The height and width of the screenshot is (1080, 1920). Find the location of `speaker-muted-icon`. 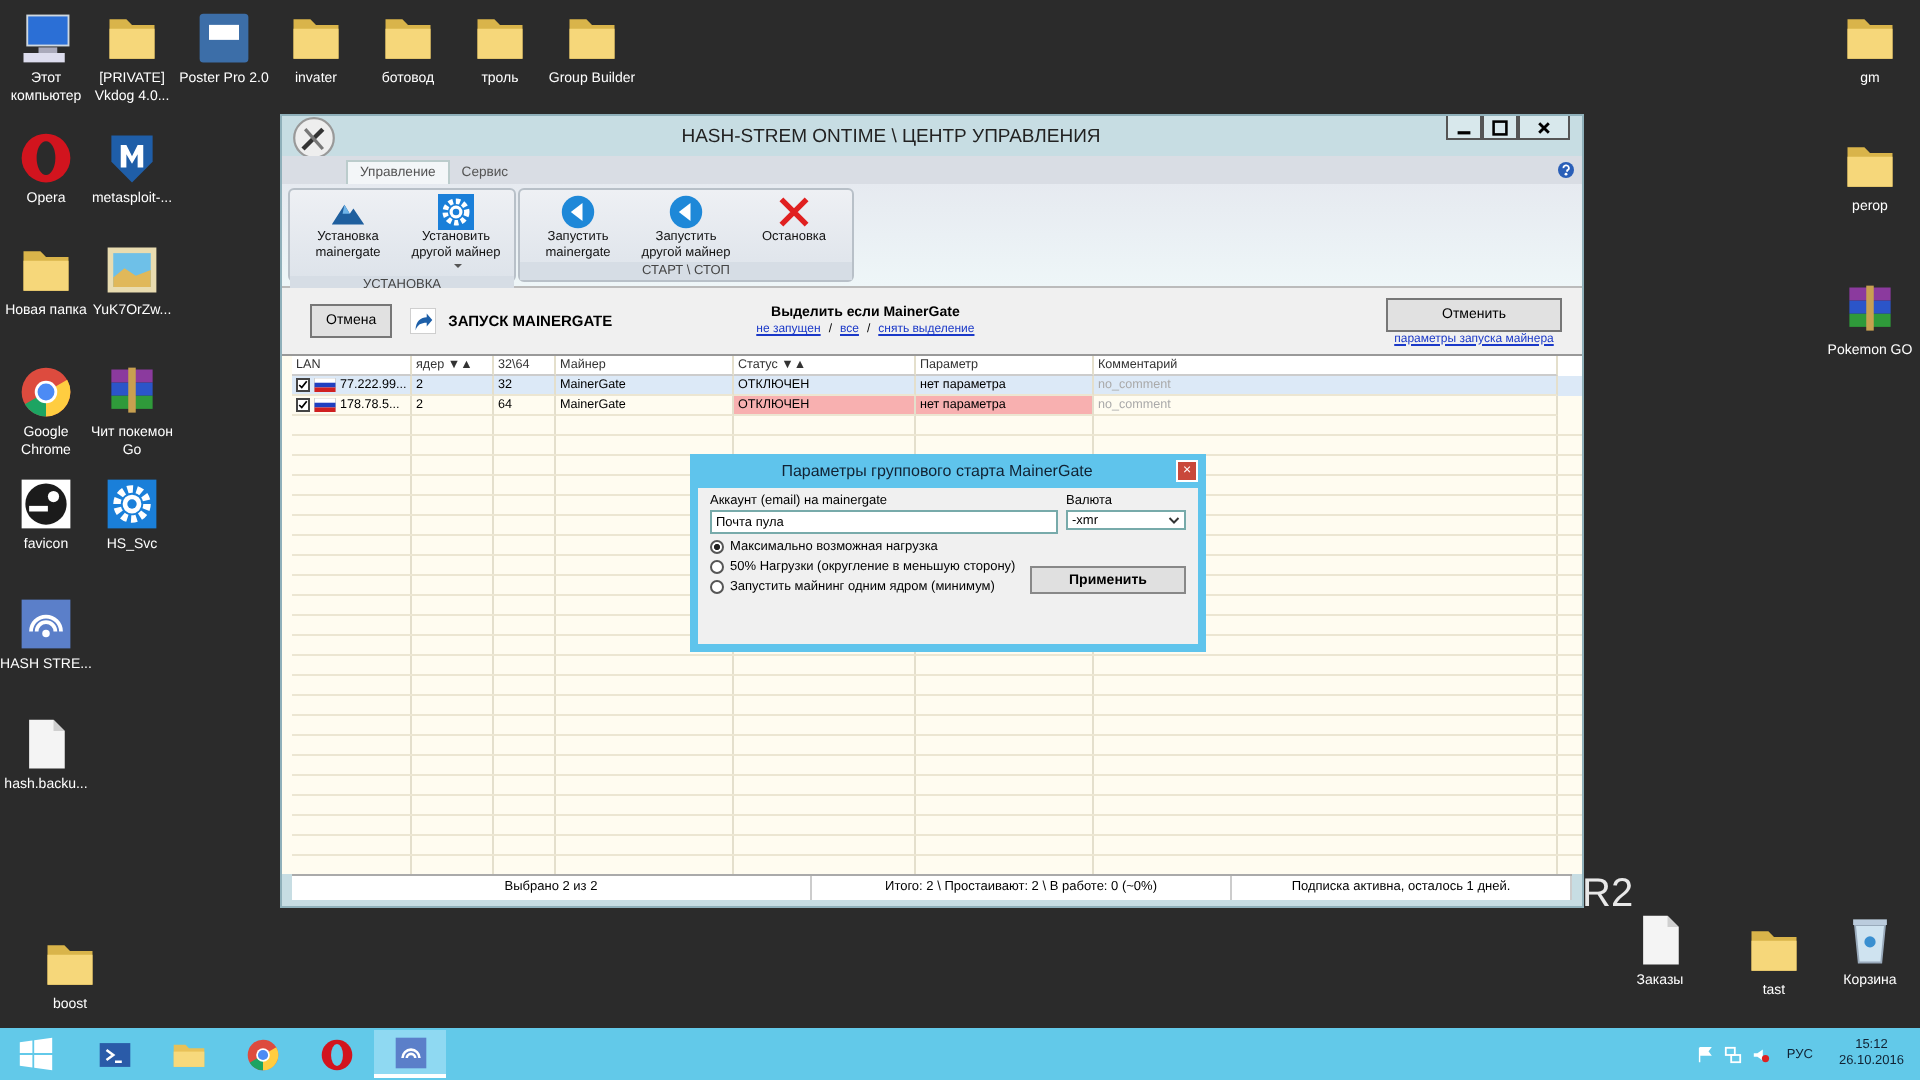

speaker-muted-icon is located at coordinates (1761, 1054).